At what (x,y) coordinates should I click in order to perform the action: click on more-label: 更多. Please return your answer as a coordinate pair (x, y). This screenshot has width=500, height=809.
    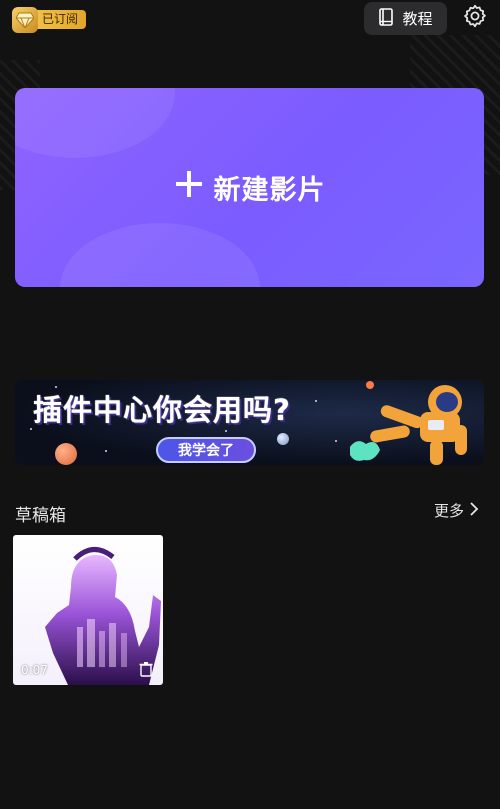
    Looking at the image, I should click on (448, 511).